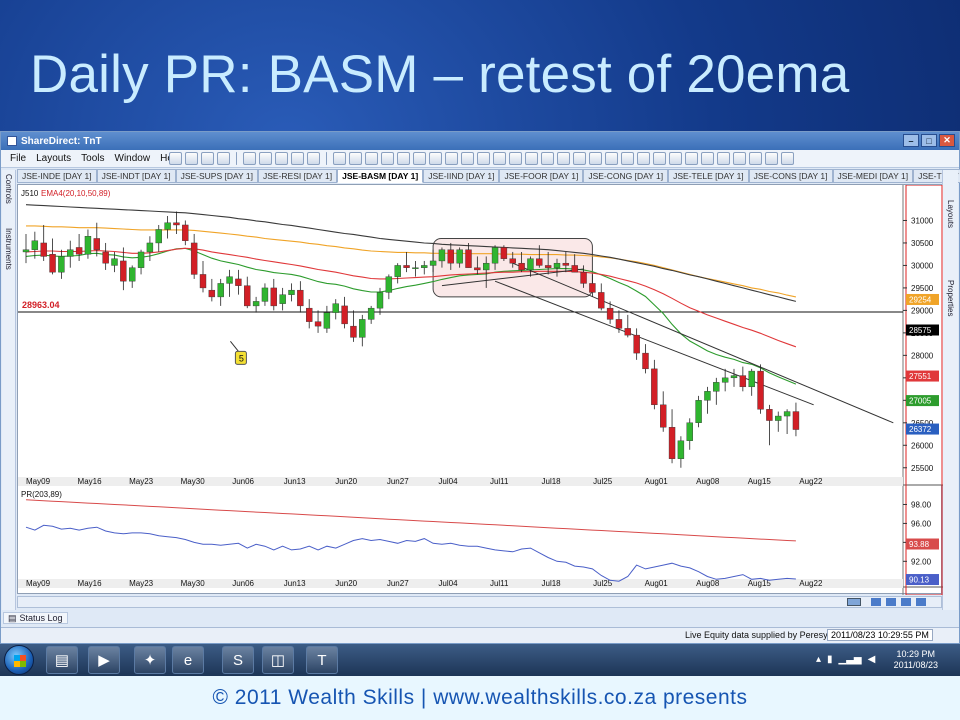  Describe the element at coordinates (950, 214) in the screenshot. I see `layouts-panel-tab: Layouts` at that location.